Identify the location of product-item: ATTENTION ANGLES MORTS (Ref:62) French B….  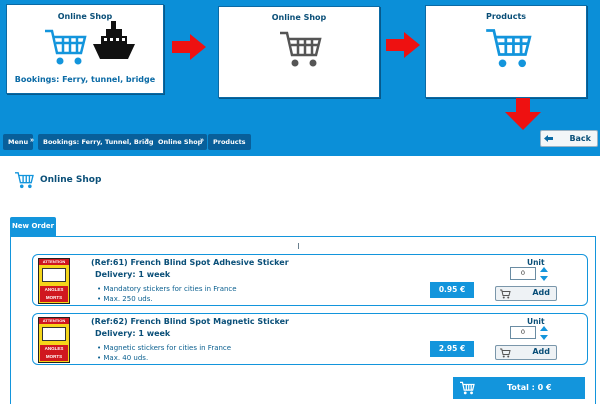
(310, 339).